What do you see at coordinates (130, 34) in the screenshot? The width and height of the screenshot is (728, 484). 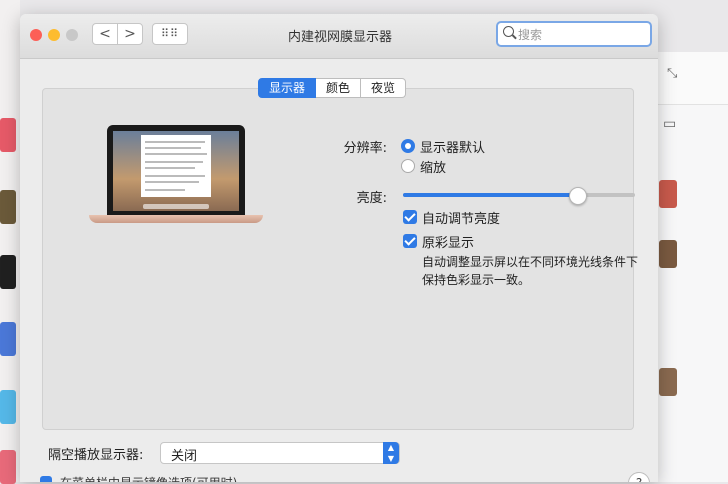 I see `forward-button: >` at bounding box center [130, 34].